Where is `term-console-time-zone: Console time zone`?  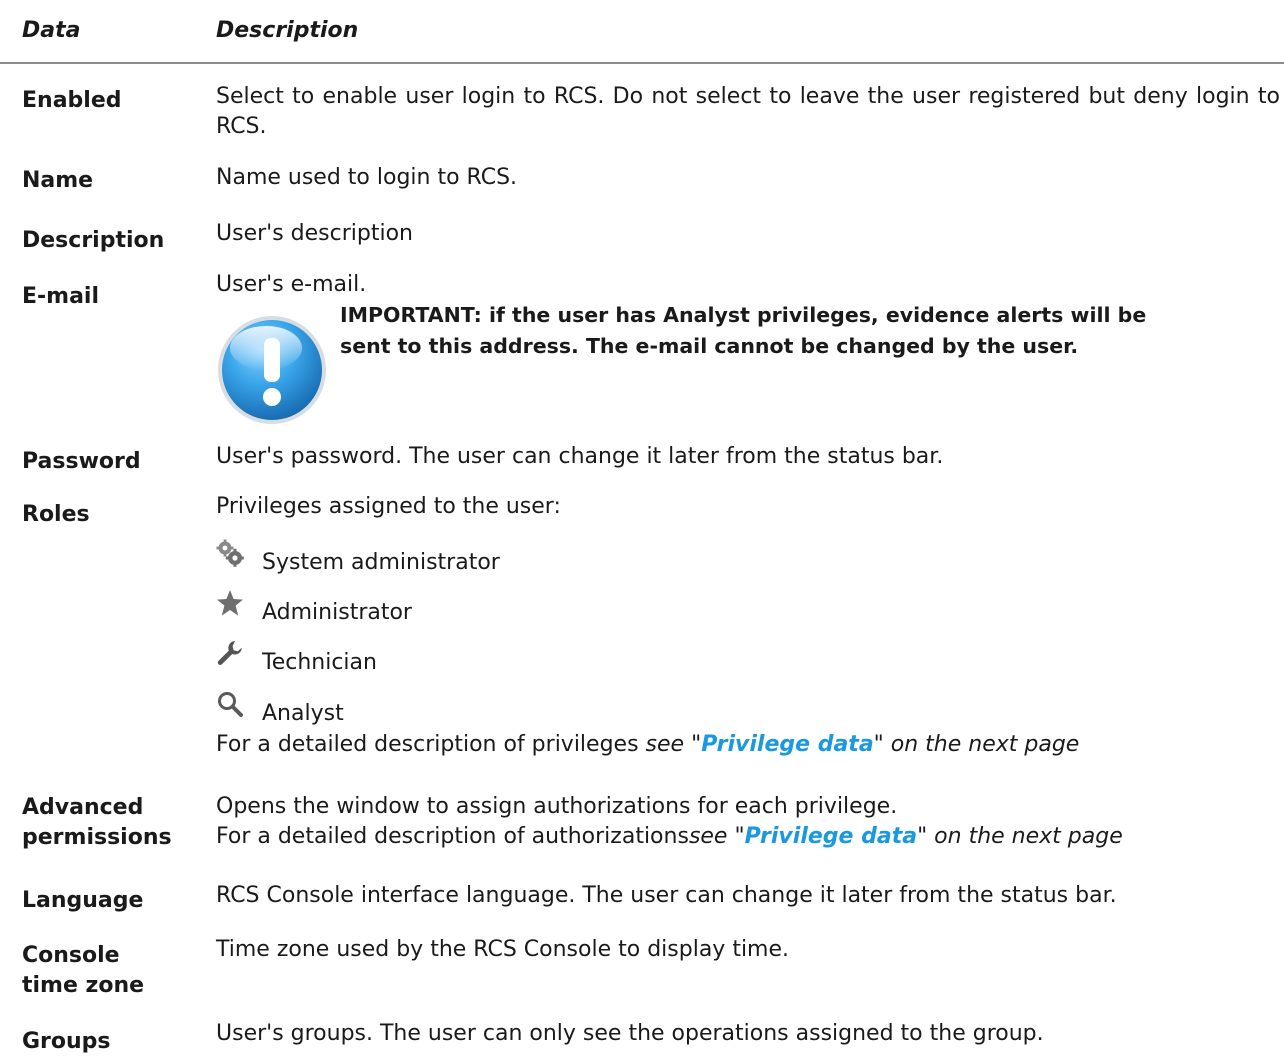 term-console-time-zone: Console time zone is located at coordinates (83, 971).